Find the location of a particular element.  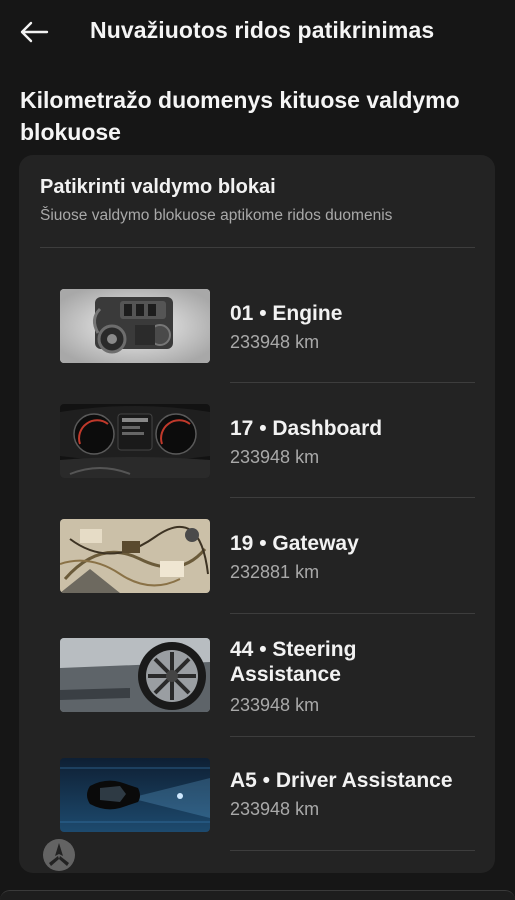

driver-assistance-image is located at coordinates (135, 795).